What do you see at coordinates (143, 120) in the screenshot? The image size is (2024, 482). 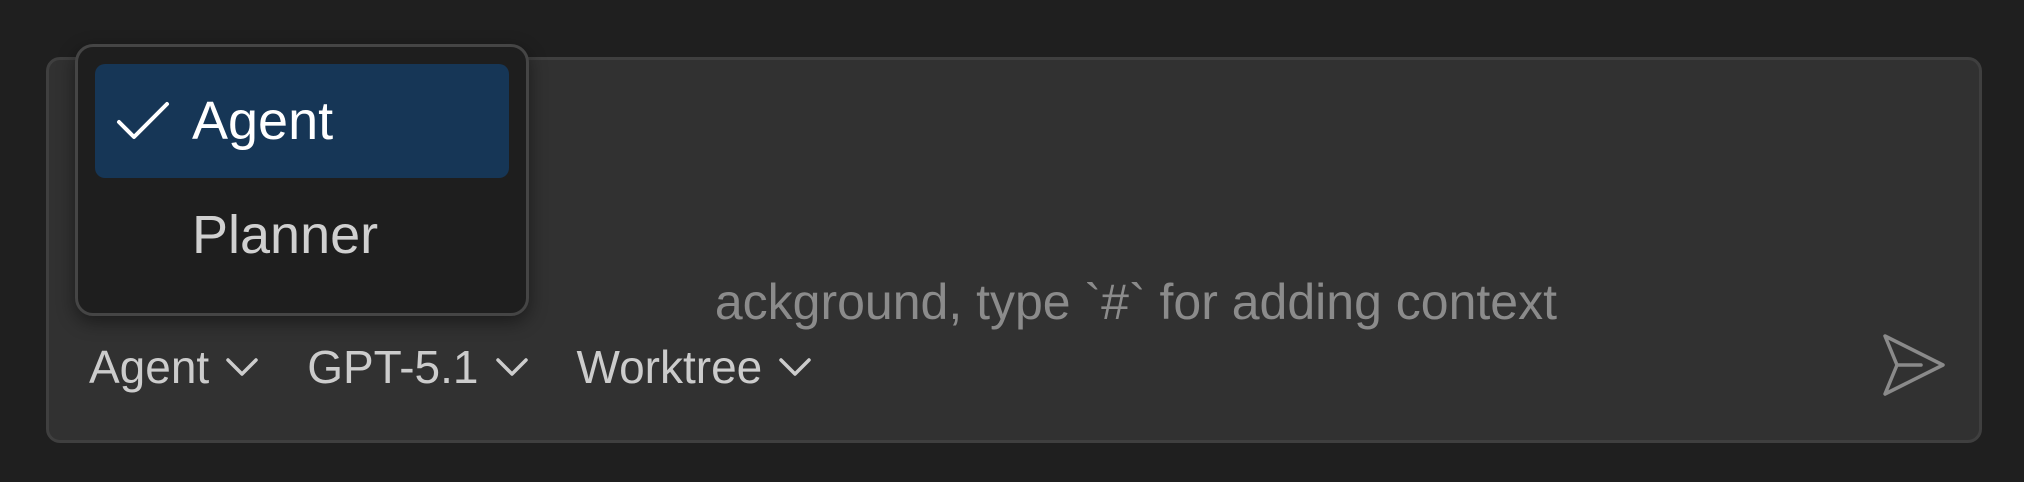 I see `check-icon` at bounding box center [143, 120].